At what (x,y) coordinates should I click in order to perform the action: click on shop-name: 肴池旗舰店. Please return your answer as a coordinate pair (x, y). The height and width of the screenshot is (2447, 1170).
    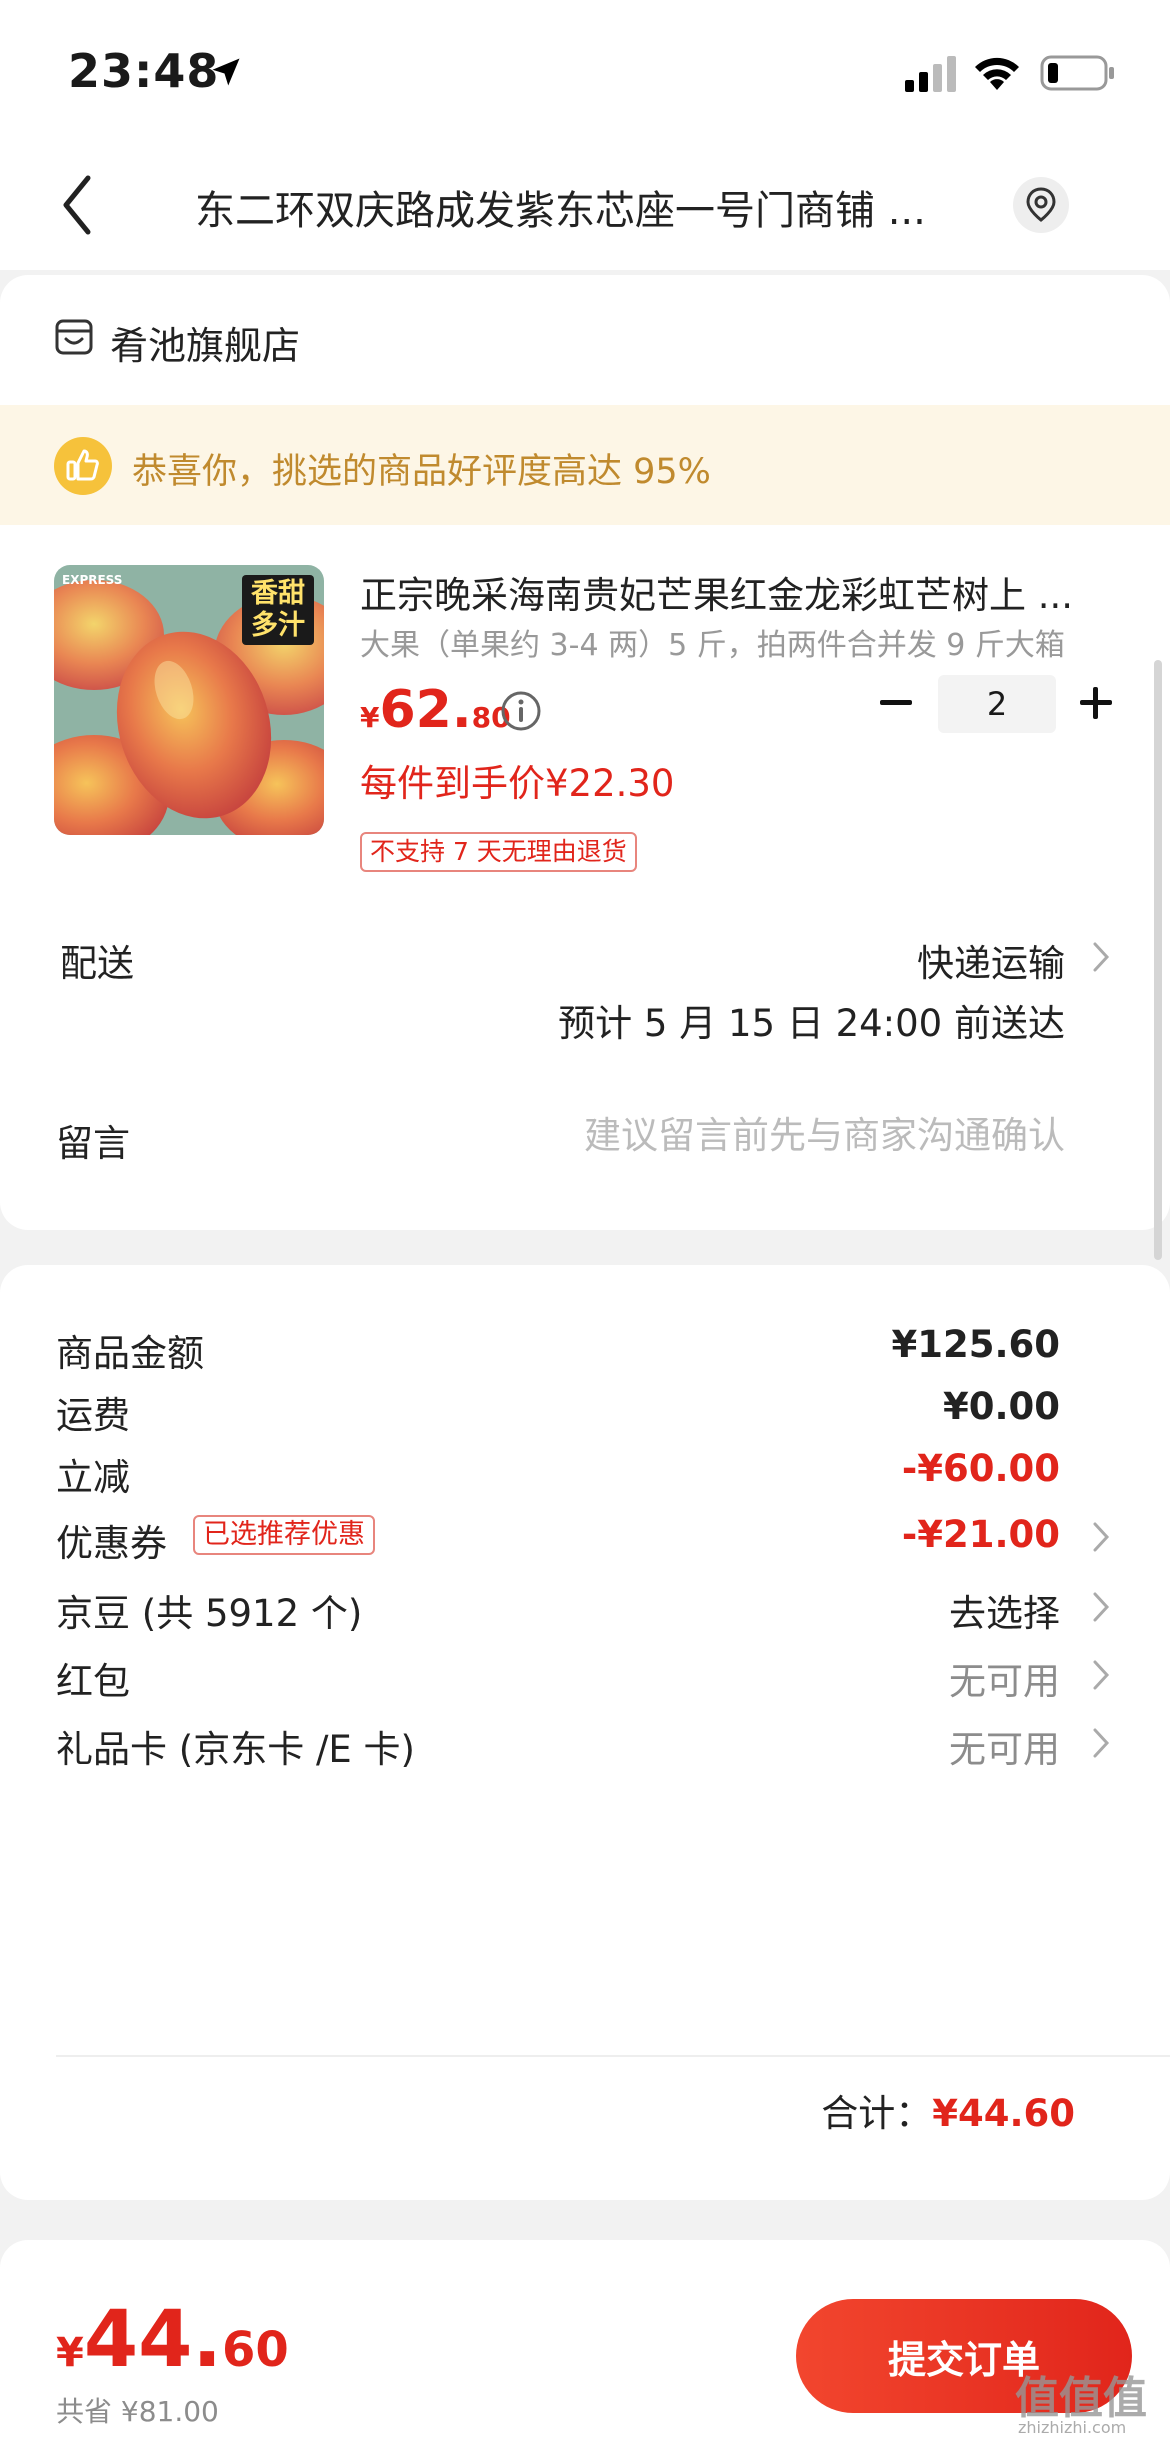
    Looking at the image, I should click on (205, 346).